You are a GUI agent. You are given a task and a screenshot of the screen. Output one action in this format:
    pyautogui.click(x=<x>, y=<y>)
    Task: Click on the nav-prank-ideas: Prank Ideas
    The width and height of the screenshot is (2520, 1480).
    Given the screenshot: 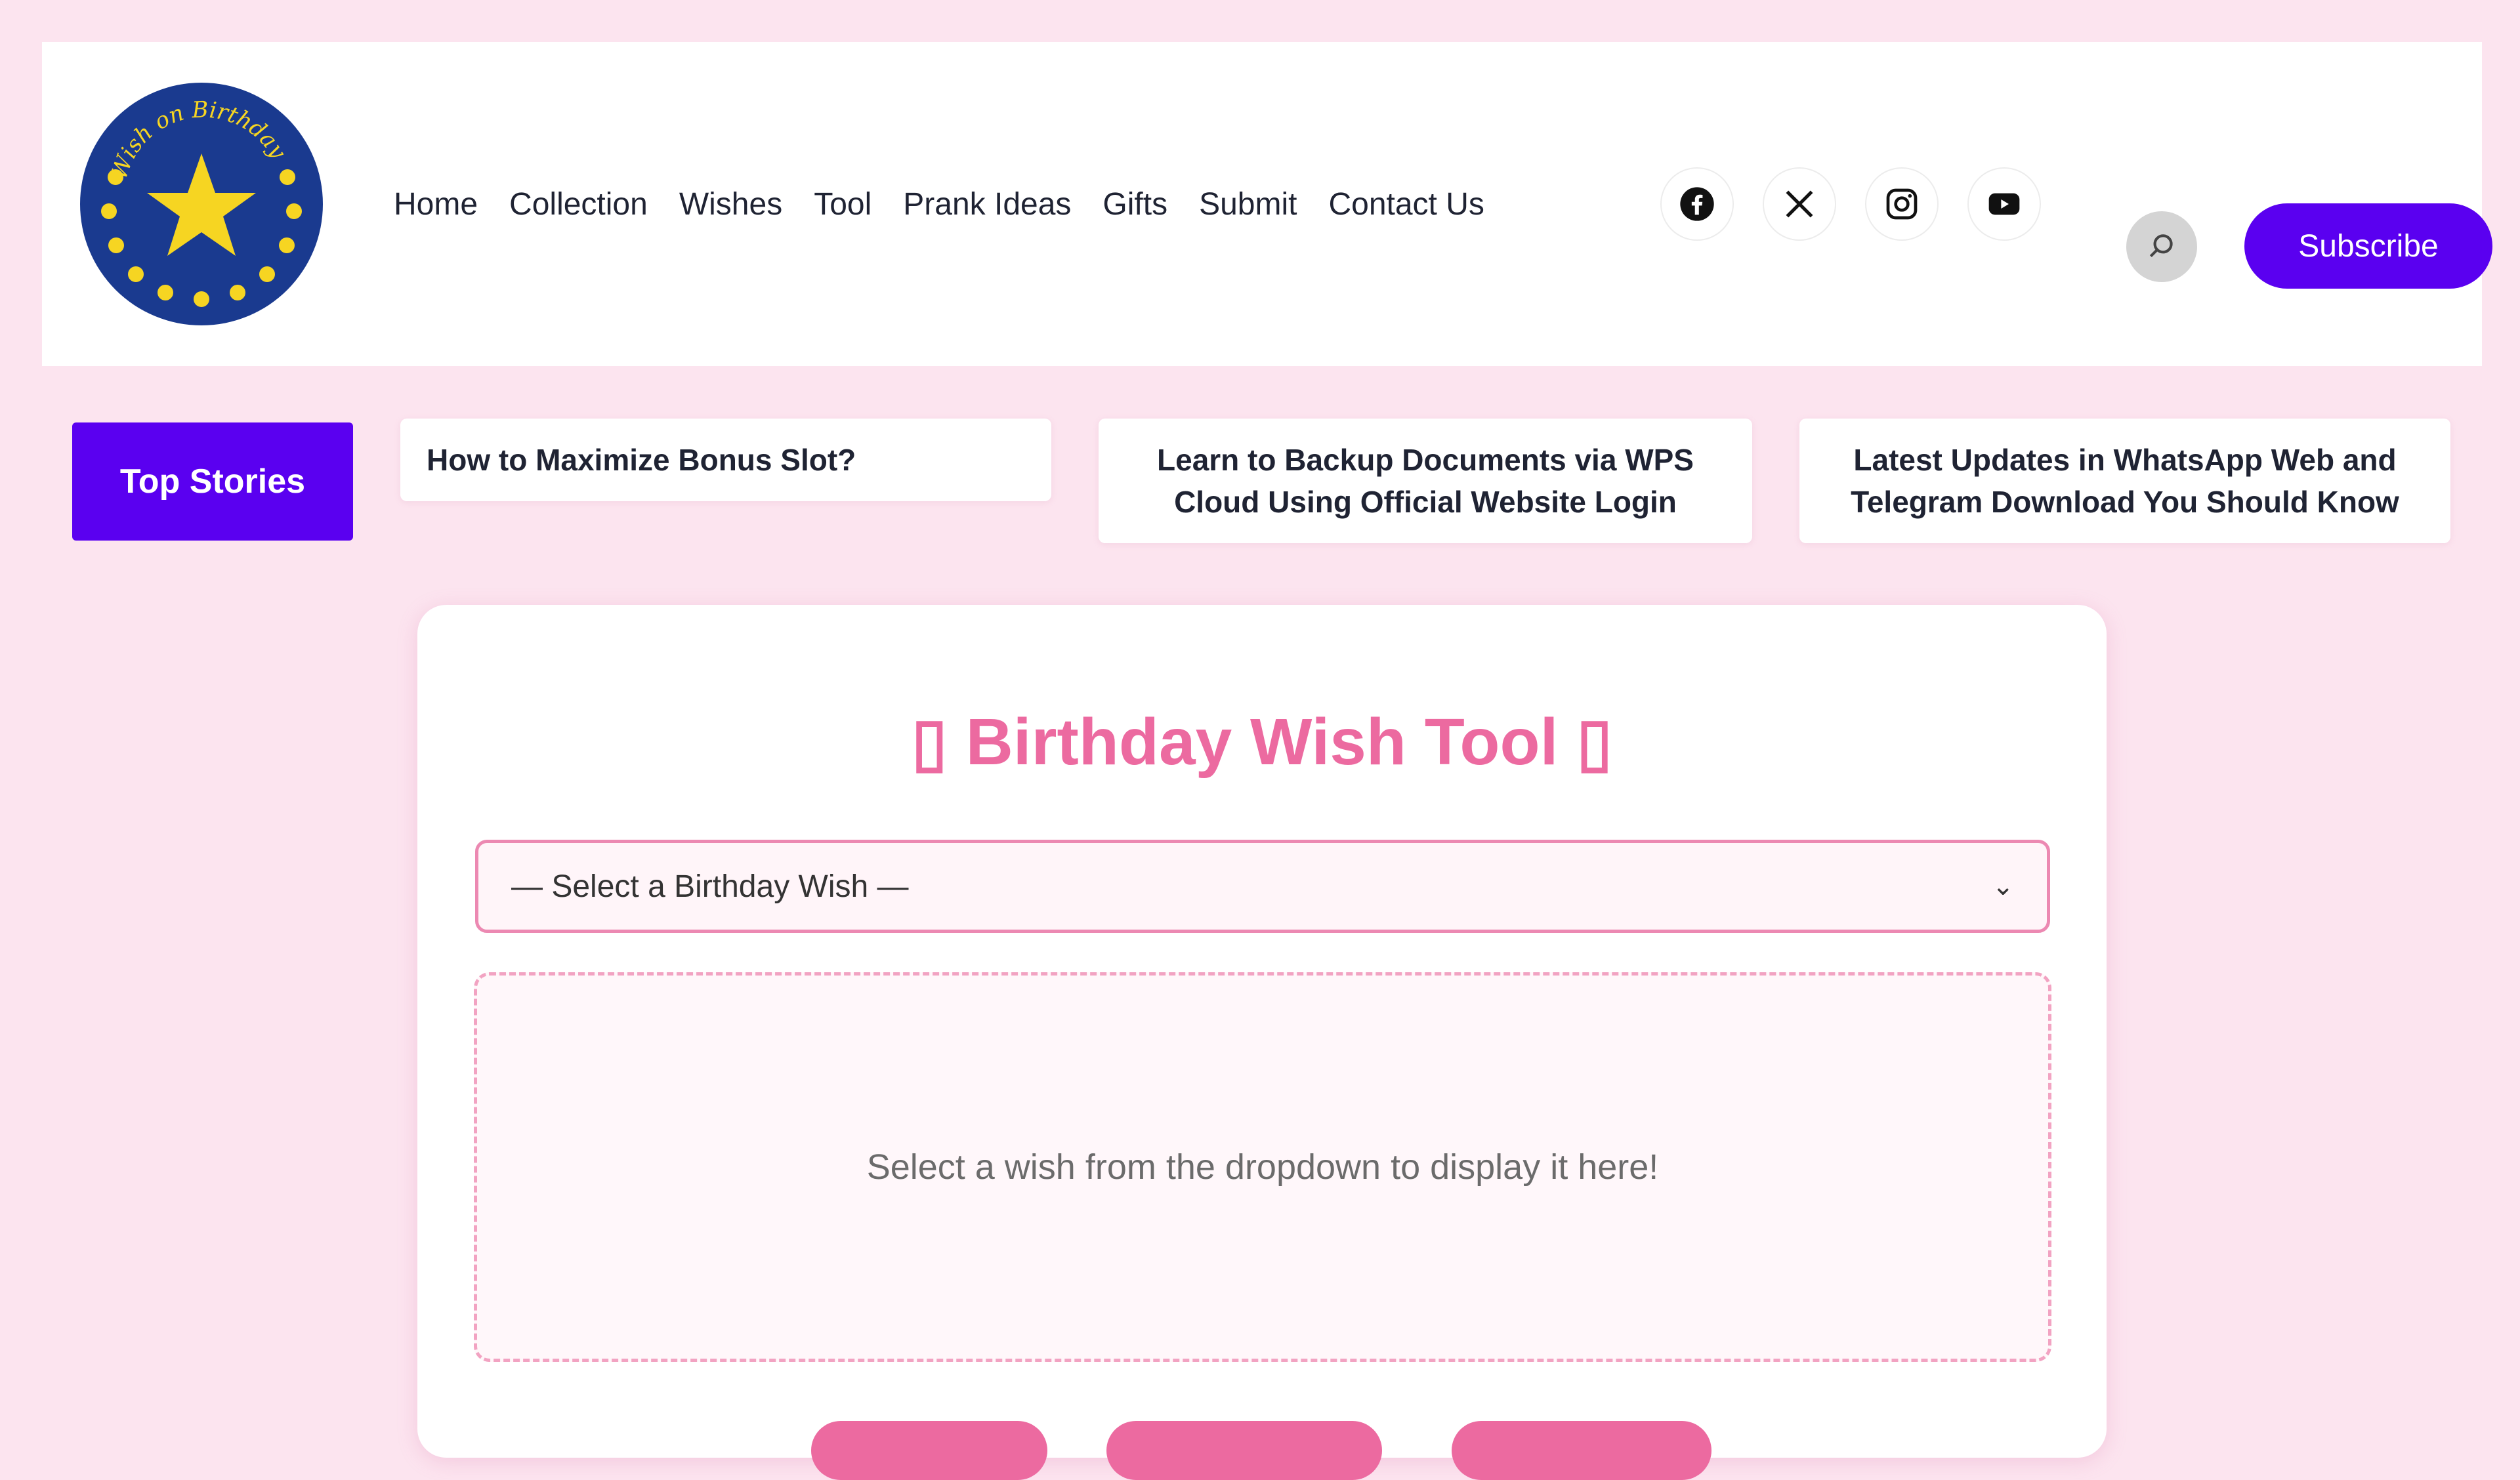 What is the action you would take?
    pyautogui.click(x=987, y=204)
    